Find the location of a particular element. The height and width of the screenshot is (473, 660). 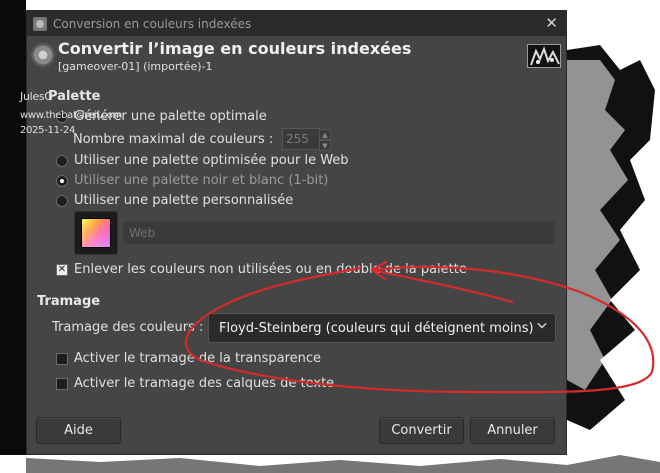

dithering-section-title: Tramage is located at coordinates (69, 301).